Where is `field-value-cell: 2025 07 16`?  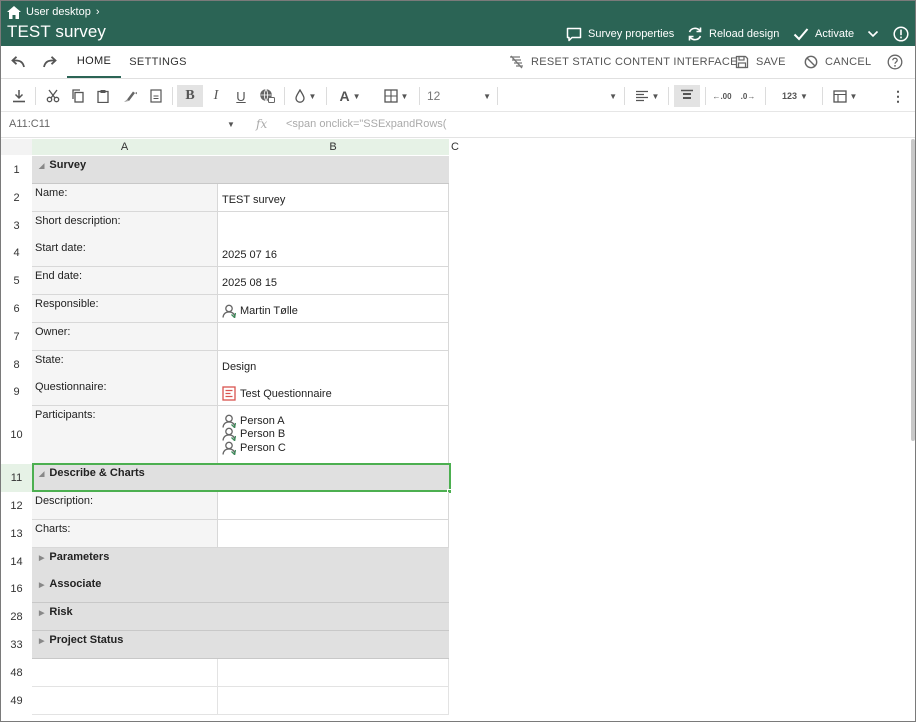 field-value-cell: 2025 07 16 is located at coordinates (333, 253).